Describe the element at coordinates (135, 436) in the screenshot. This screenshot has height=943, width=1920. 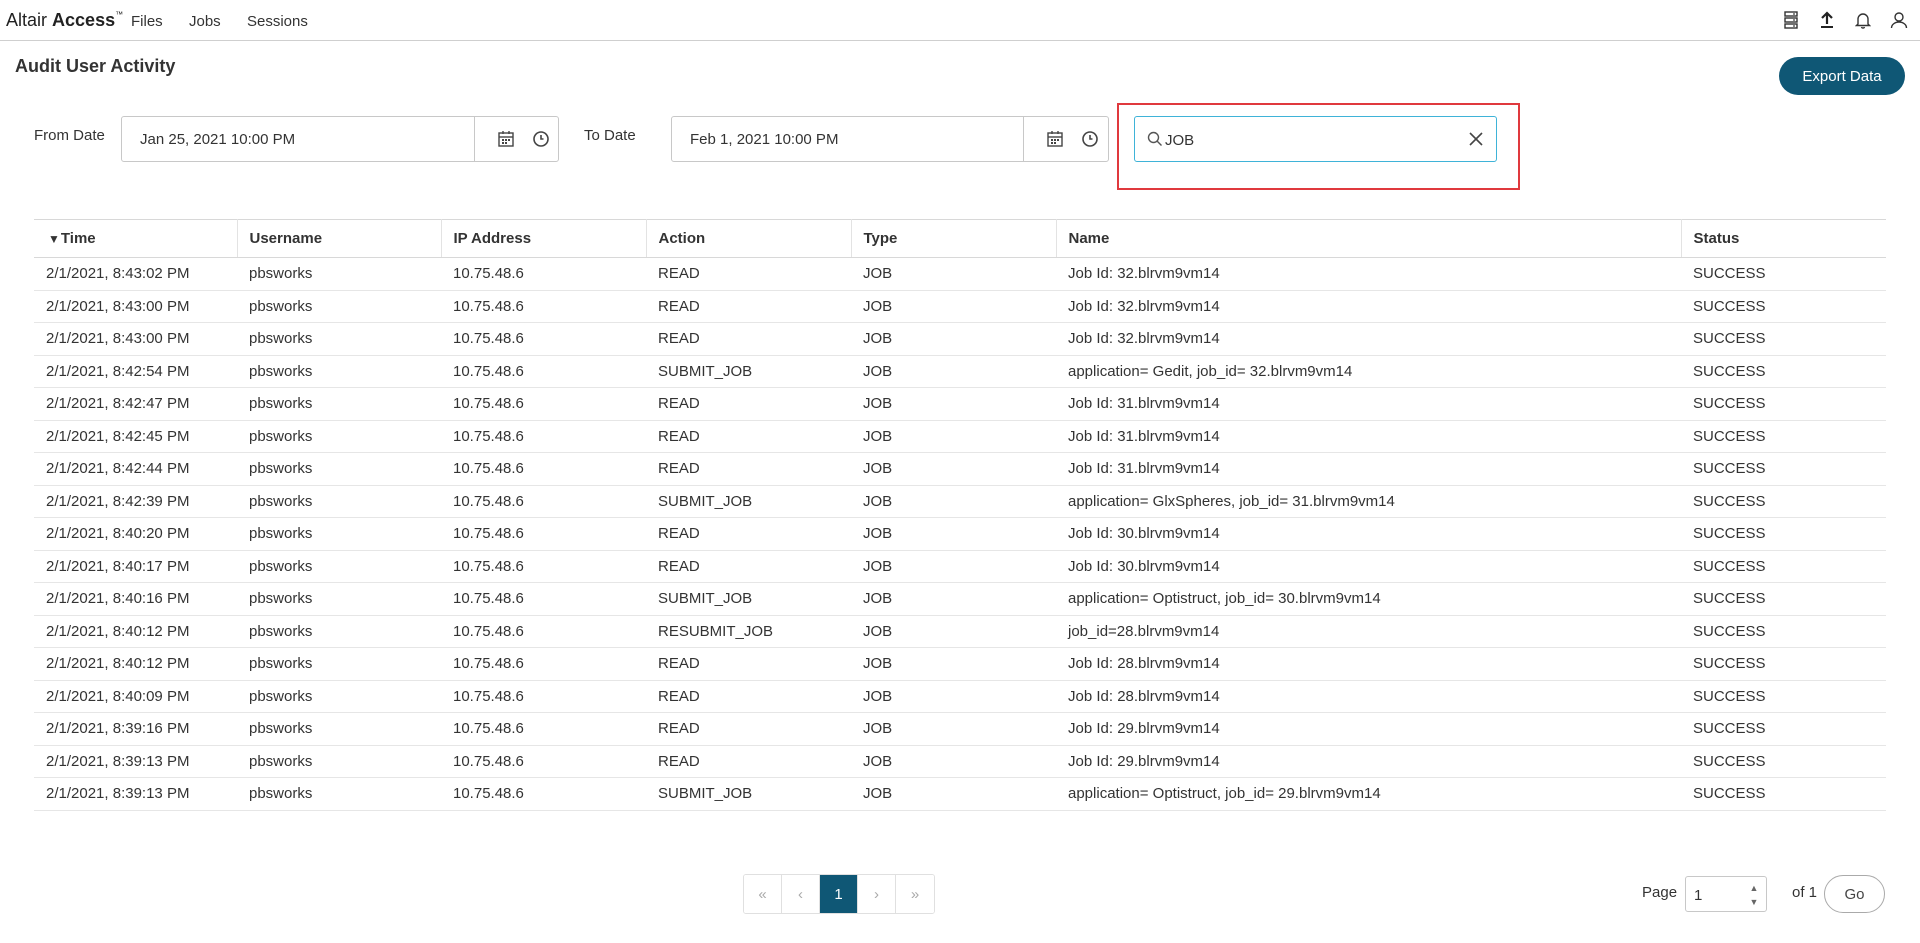
I see `cell-time: 2/1/2021, 8:42:45 PM` at that location.